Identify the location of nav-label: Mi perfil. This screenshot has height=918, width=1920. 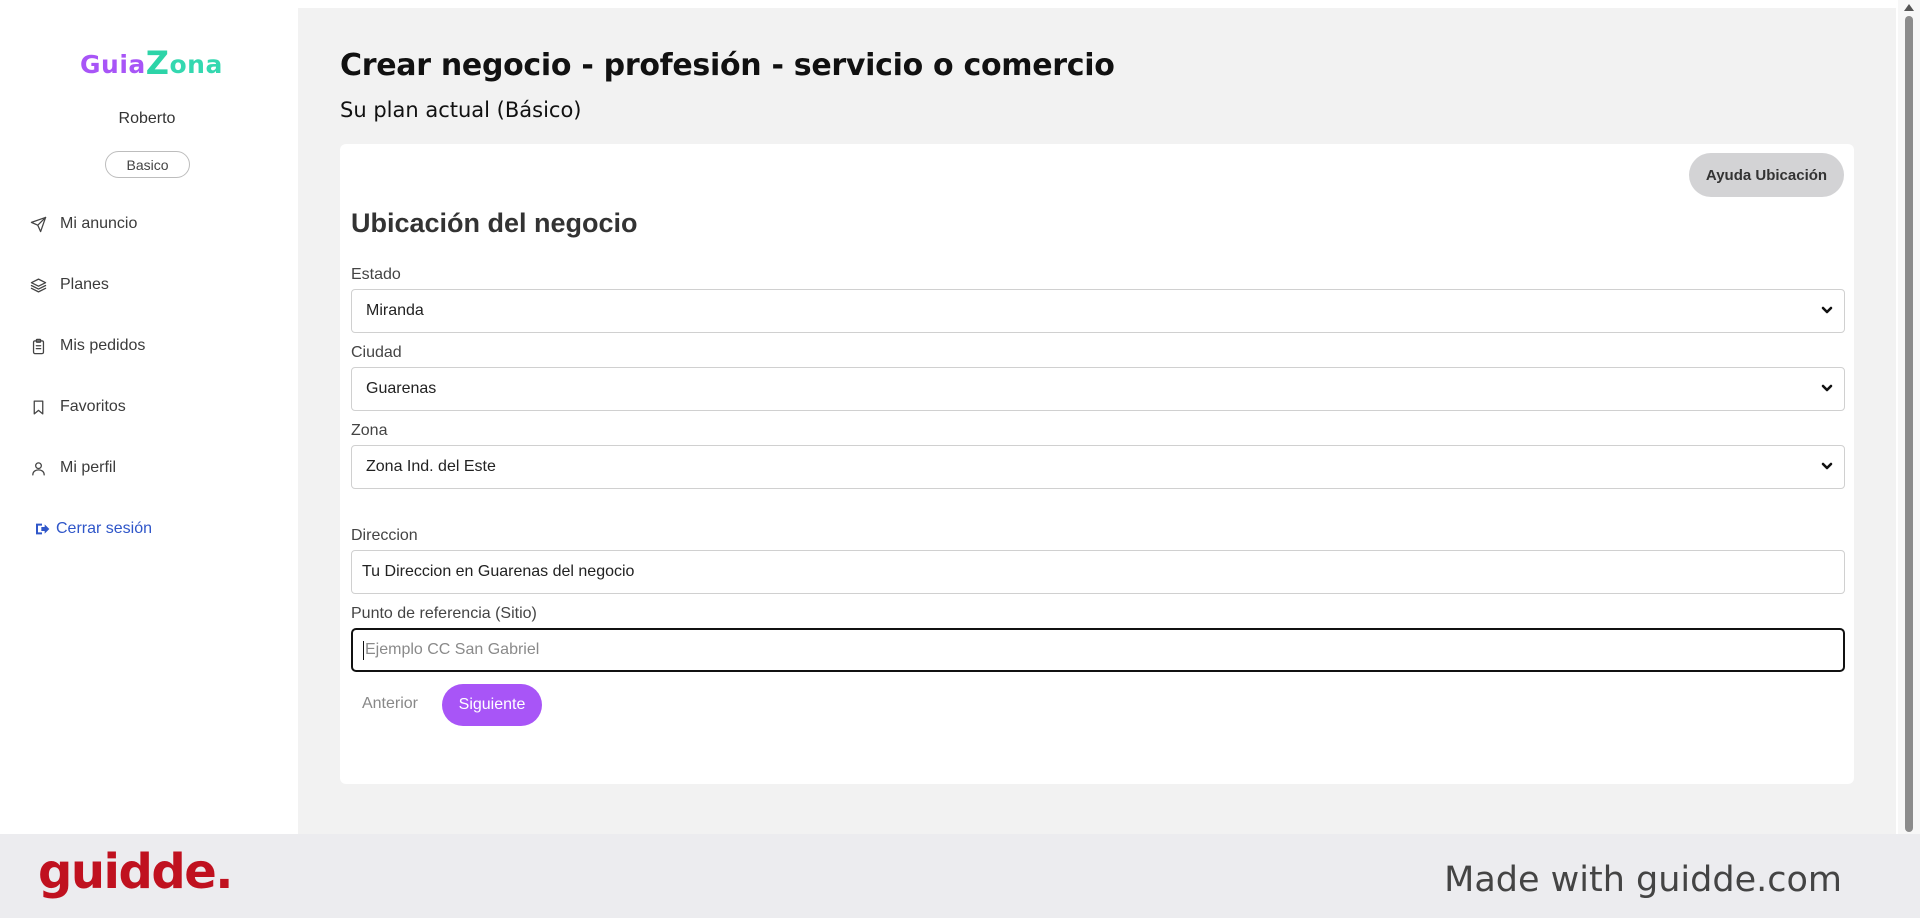
(88, 467).